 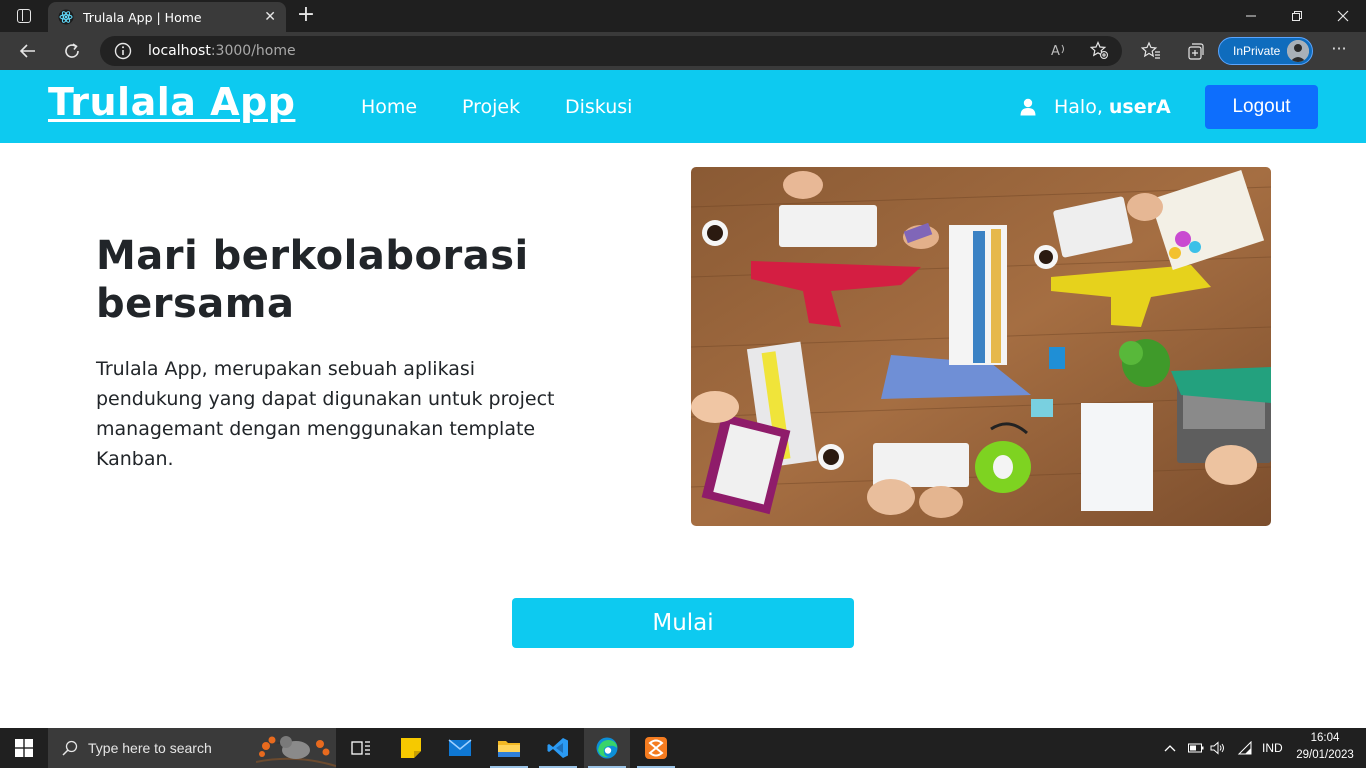 I want to click on user-greeting: Halo, userA, so click(x=1095, y=107).